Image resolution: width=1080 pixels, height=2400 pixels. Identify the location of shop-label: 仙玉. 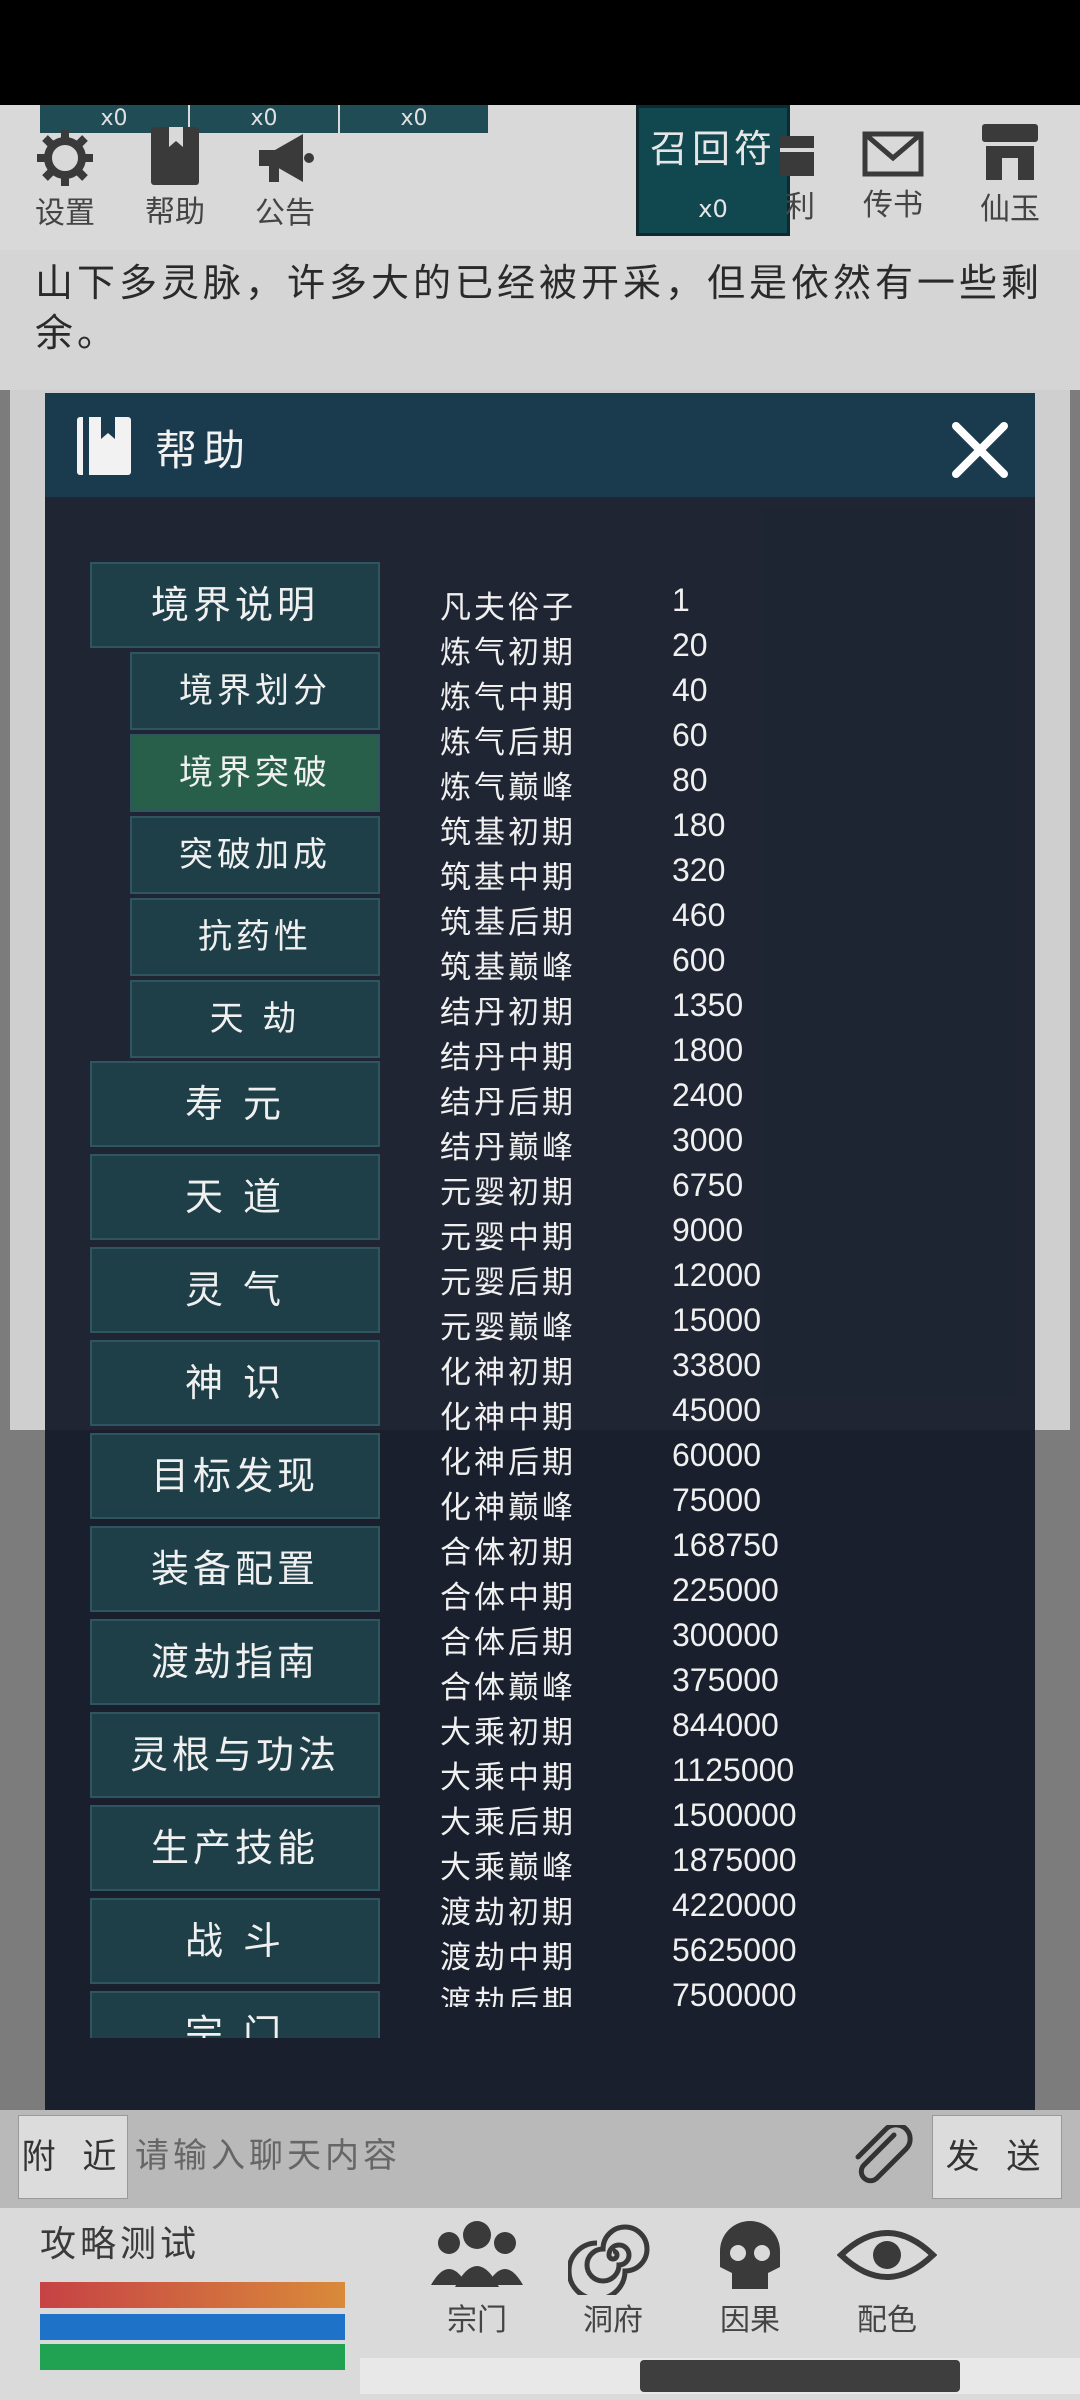
(1010, 209).